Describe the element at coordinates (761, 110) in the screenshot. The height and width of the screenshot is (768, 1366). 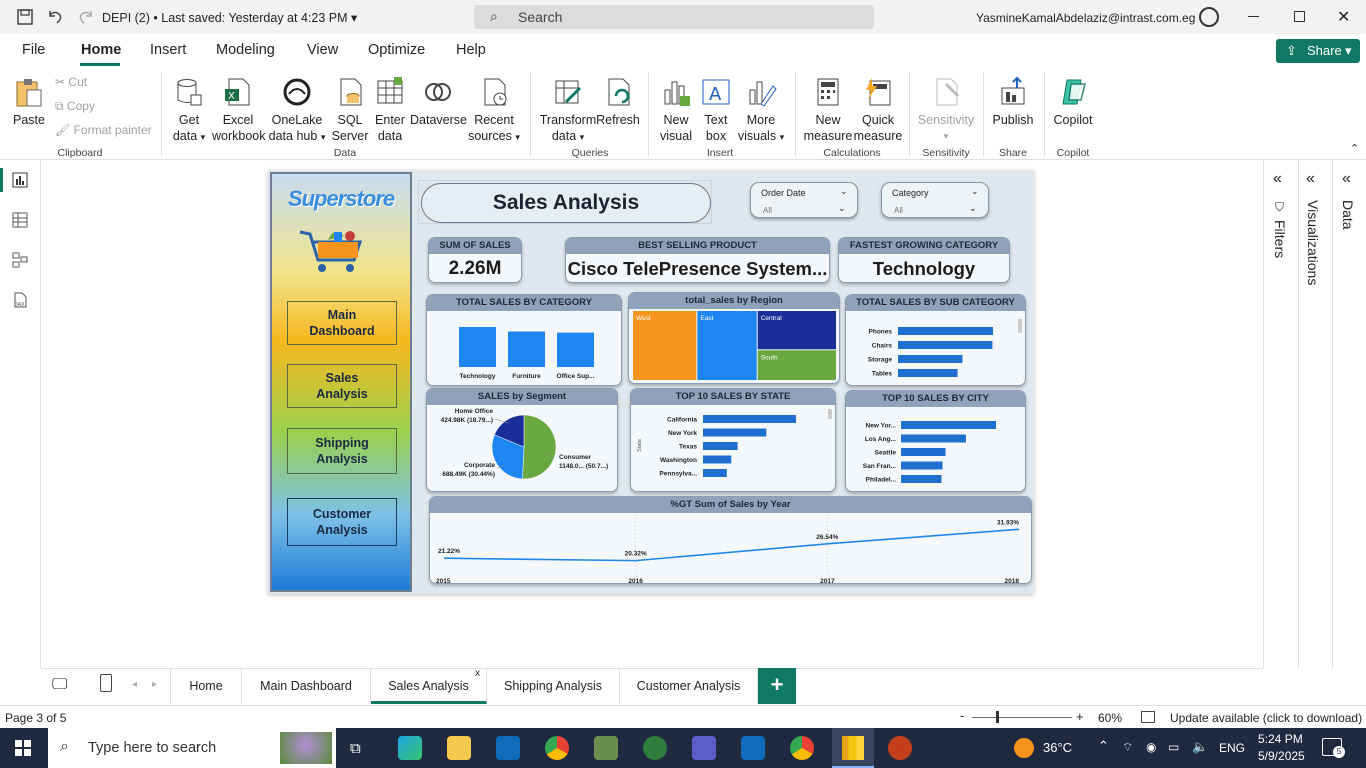
I see `more-visuals-button: More visuals ▾` at that location.